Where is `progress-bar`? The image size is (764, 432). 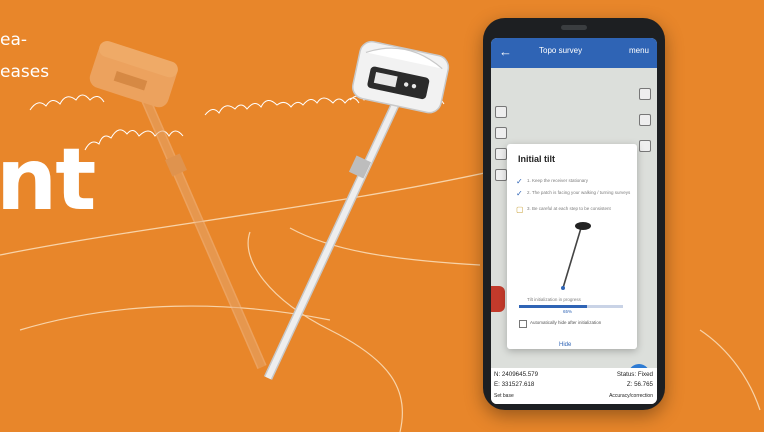
progress-bar is located at coordinates (571, 306).